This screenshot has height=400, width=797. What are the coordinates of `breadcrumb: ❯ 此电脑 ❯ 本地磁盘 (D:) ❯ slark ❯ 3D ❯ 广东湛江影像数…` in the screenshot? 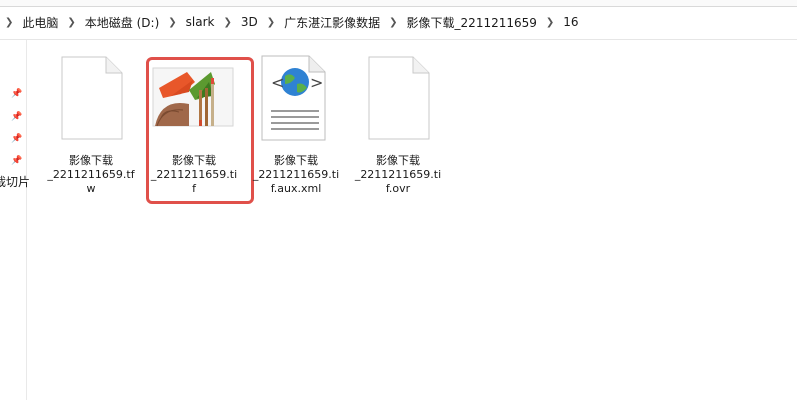 It's located at (291, 22).